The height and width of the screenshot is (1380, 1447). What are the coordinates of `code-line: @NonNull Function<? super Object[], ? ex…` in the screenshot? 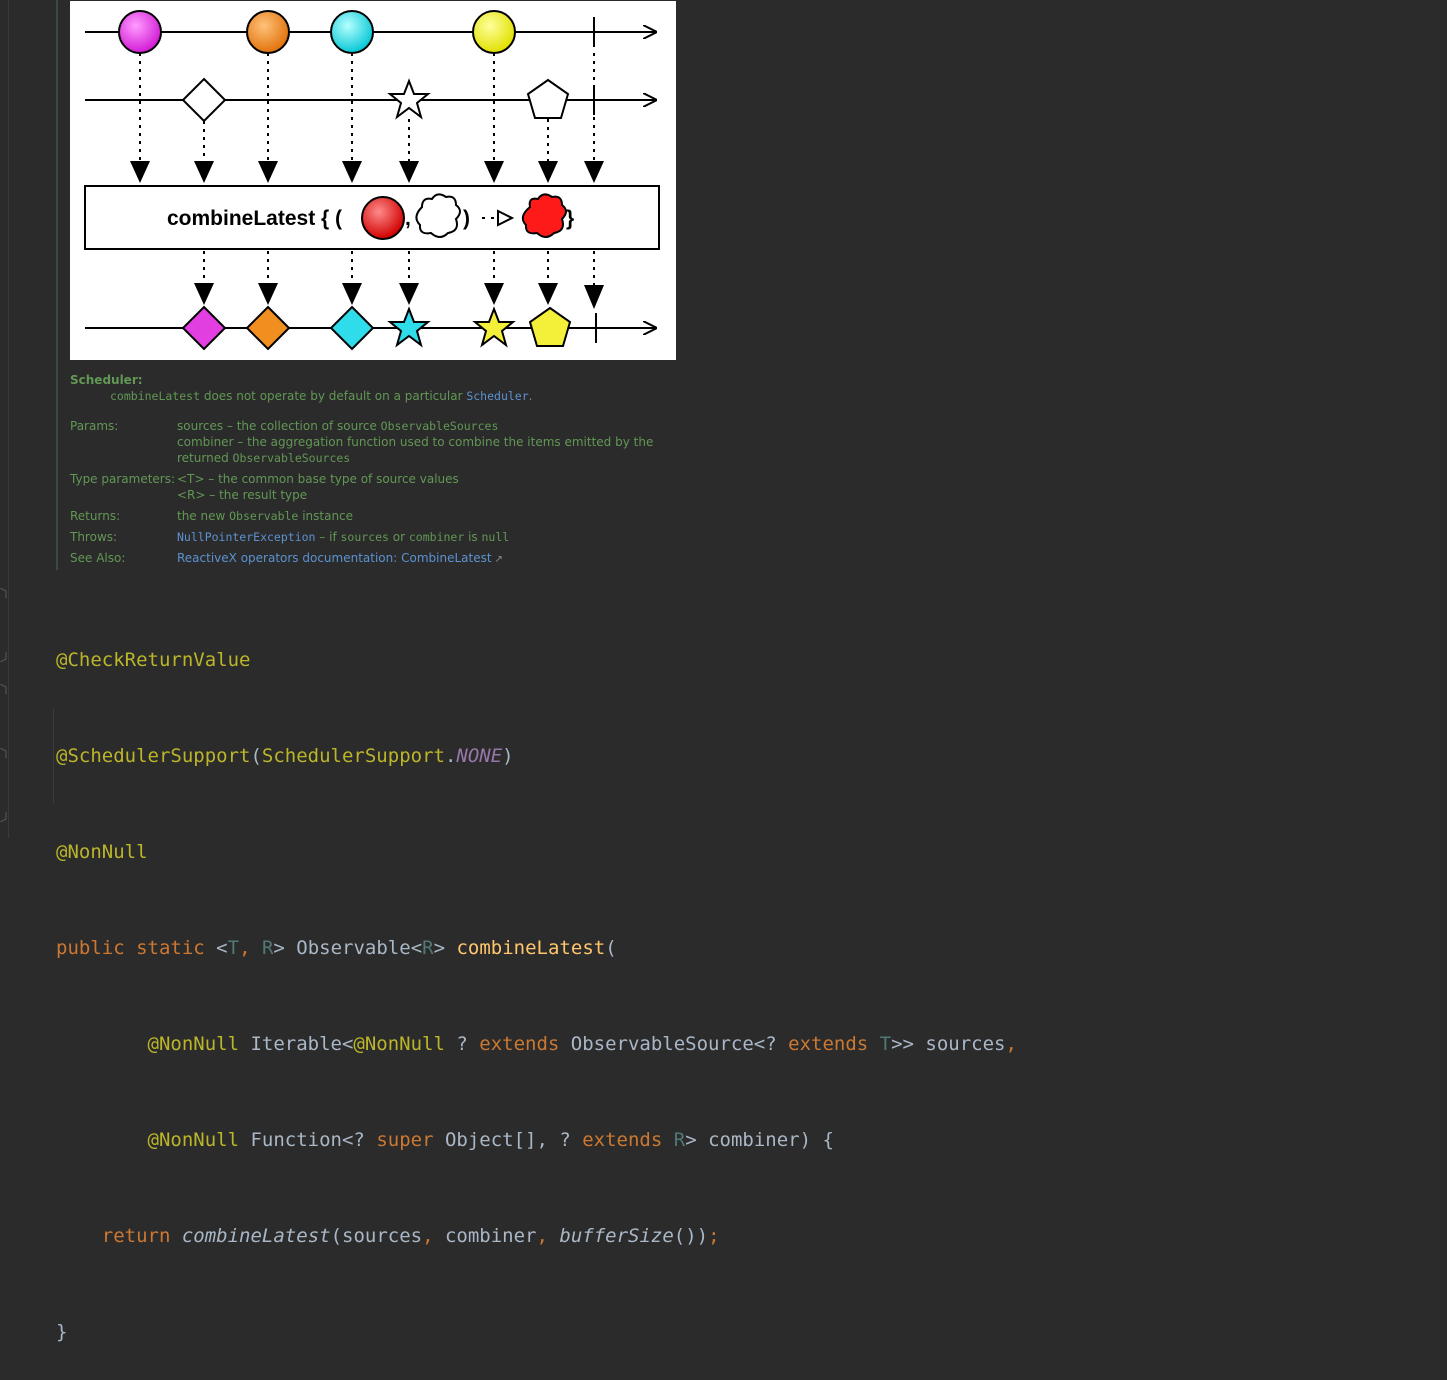 It's located at (490, 1140).